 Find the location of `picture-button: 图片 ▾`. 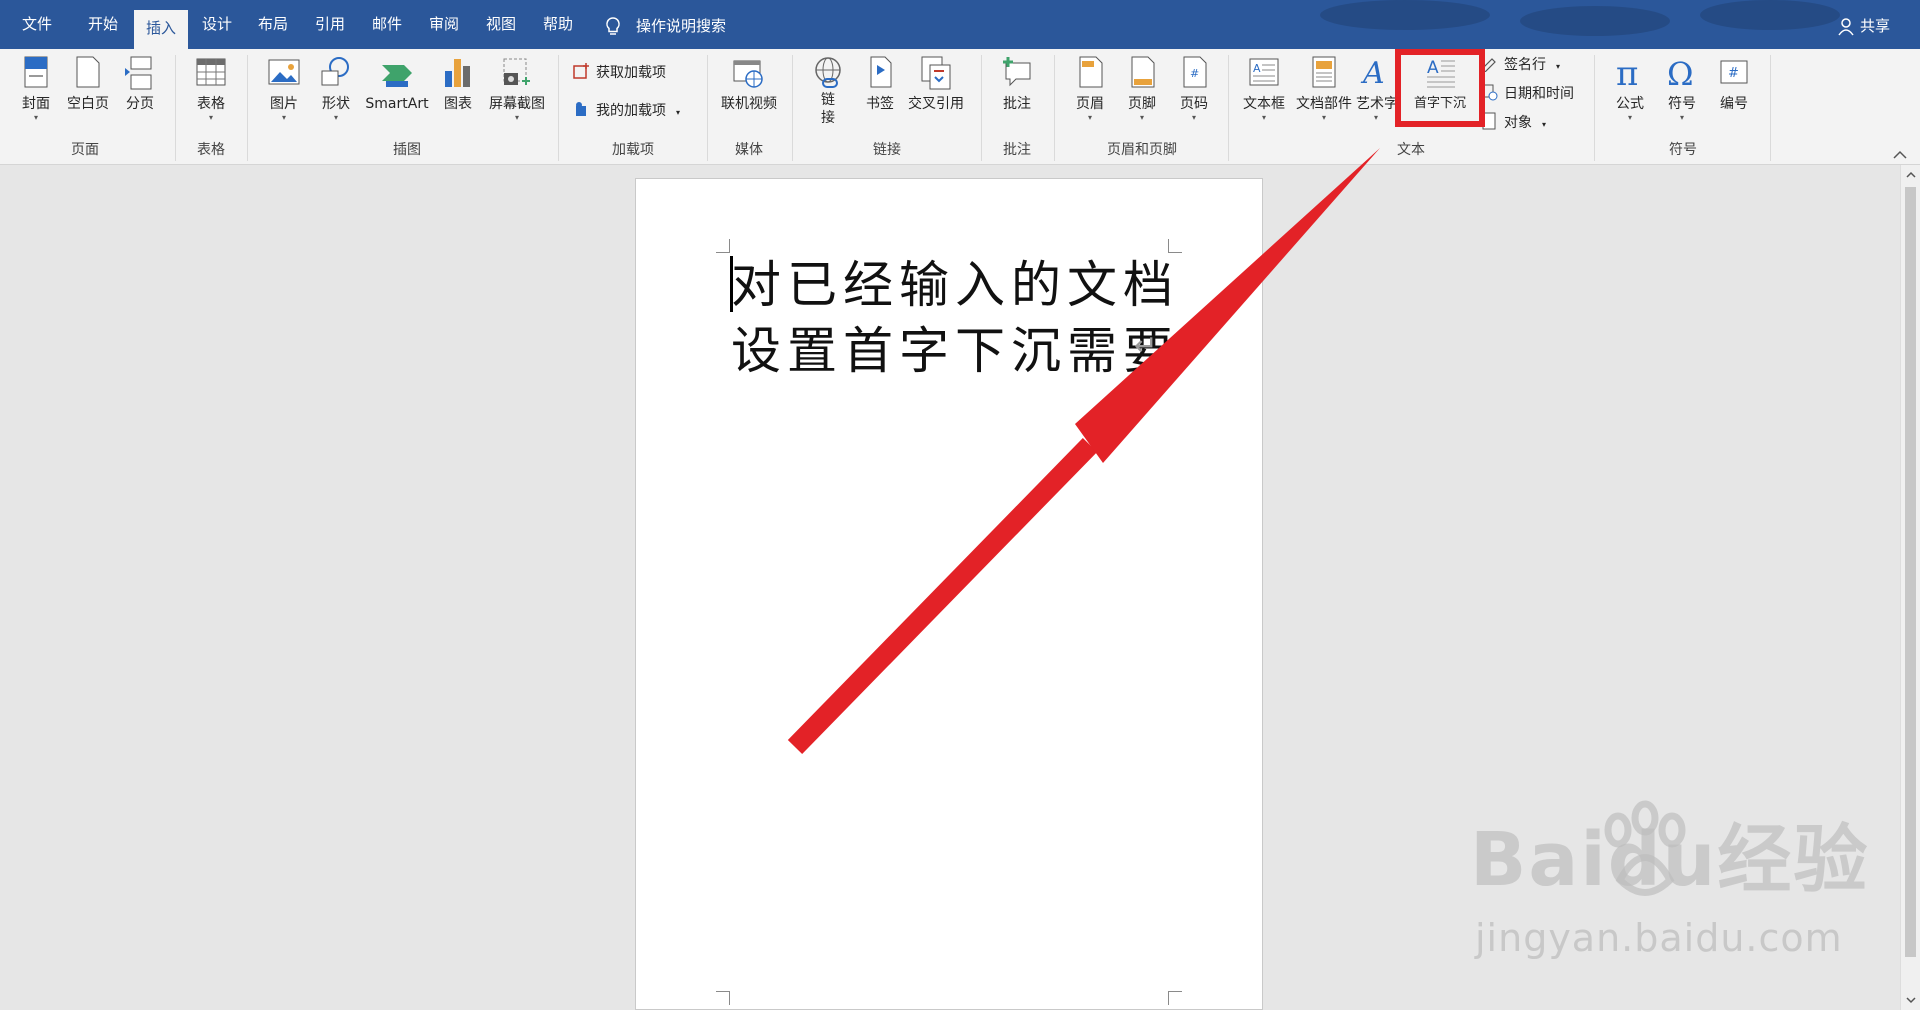

picture-button: 图片 ▾ is located at coordinates (284, 89).